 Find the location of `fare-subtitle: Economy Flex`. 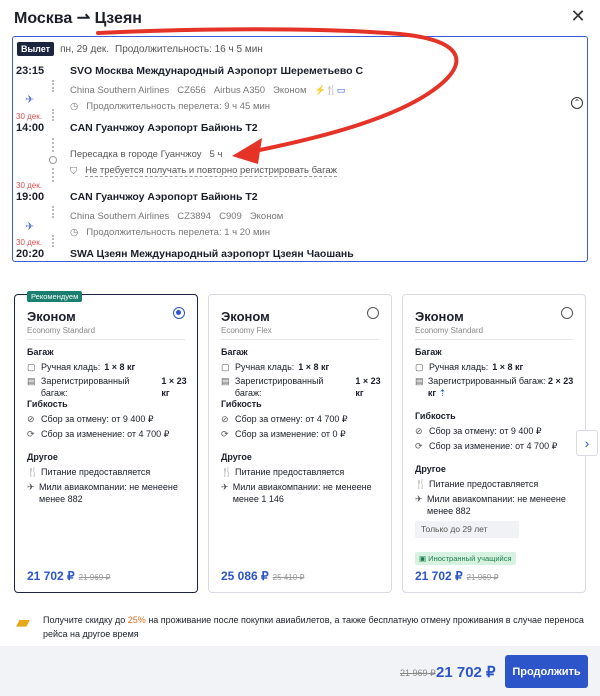

fare-subtitle: Economy Flex is located at coordinates (246, 330).